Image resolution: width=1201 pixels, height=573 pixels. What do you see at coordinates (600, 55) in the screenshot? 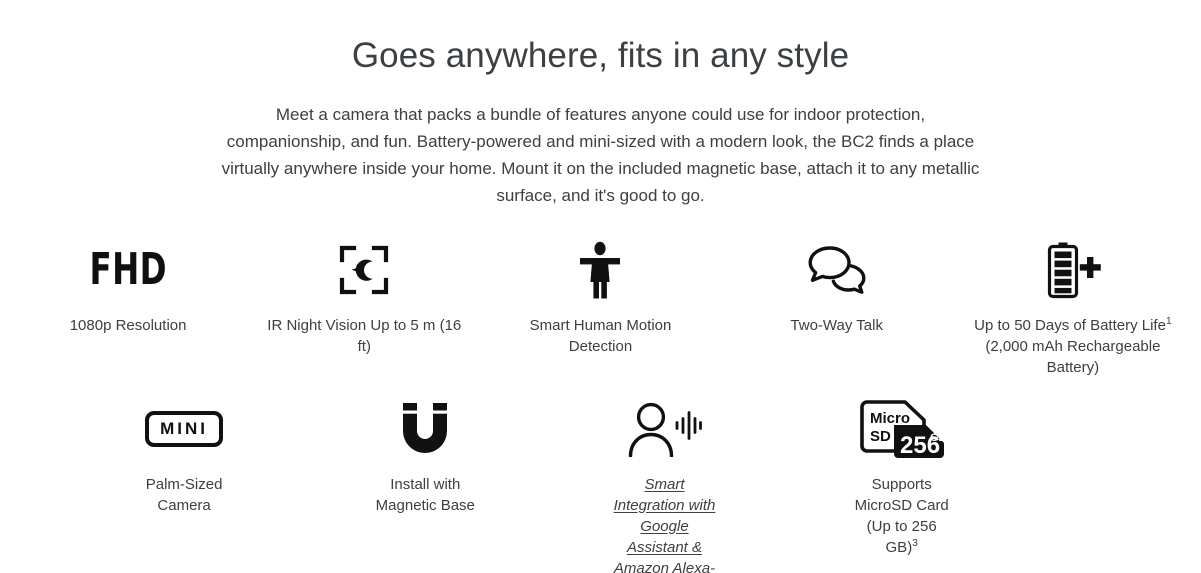
I see `page-title: Goes anywhere, fits in any style` at bounding box center [600, 55].